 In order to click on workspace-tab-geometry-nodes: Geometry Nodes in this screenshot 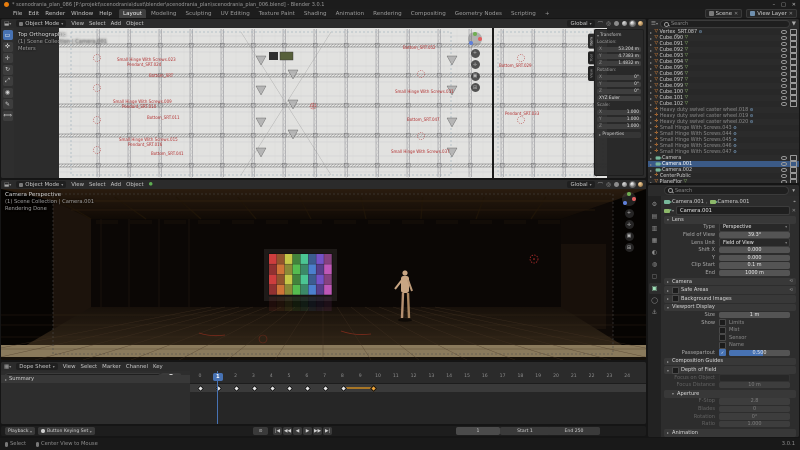, I will do `click(478, 13)`.